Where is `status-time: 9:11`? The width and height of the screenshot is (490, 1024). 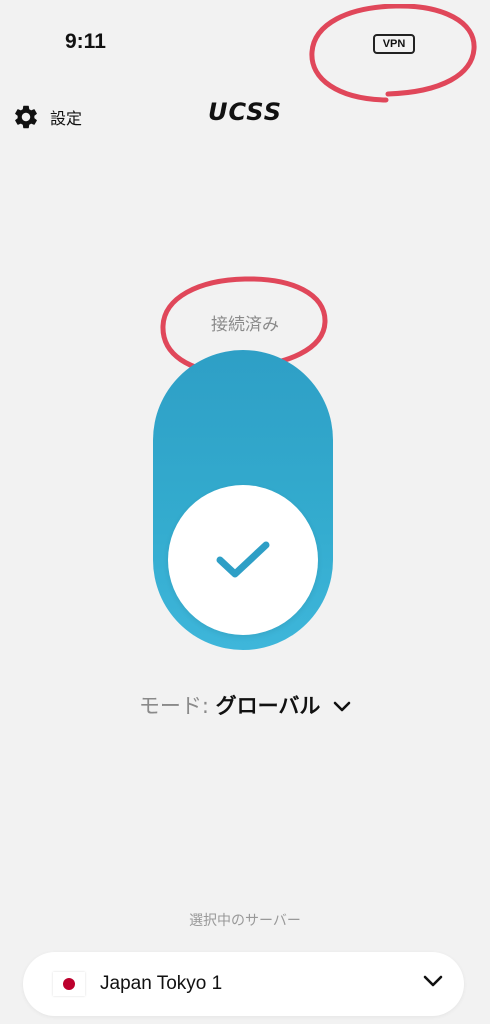 status-time: 9:11 is located at coordinates (85, 41).